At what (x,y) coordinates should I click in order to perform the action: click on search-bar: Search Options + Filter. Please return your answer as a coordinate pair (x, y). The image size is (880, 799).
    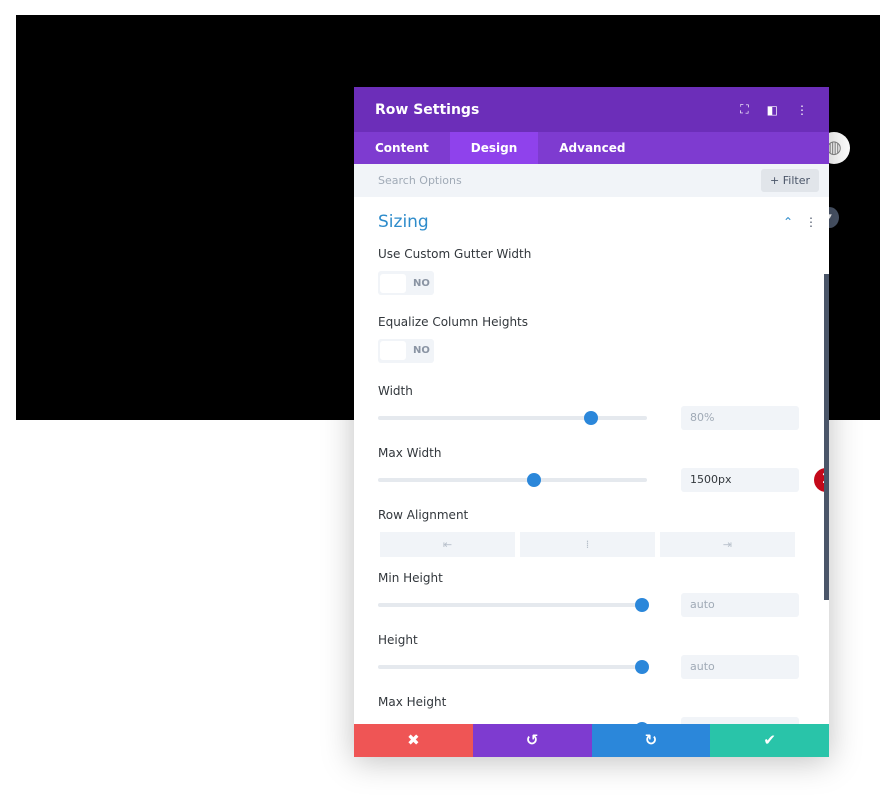
    Looking at the image, I should click on (591, 180).